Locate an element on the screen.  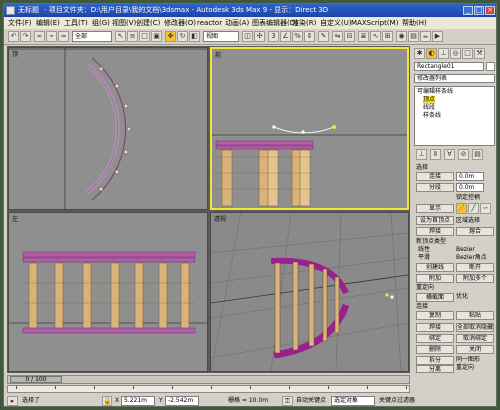
link-icon: ∞ is located at coordinates (39, 36).